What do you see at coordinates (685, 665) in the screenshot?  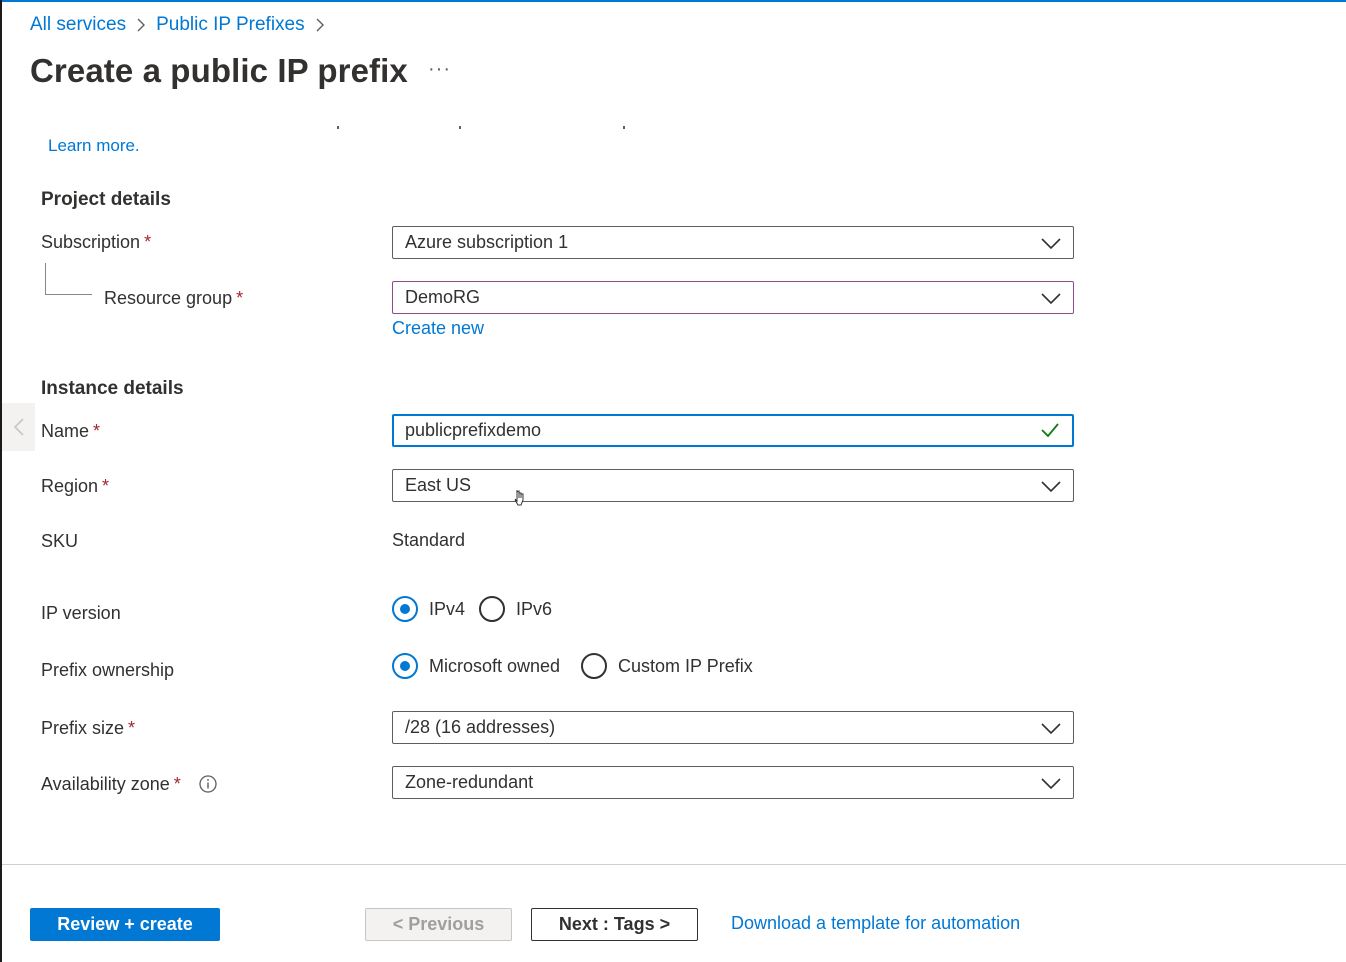 I see `custom-ip-prefix-label: Custom IP Prefix` at bounding box center [685, 665].